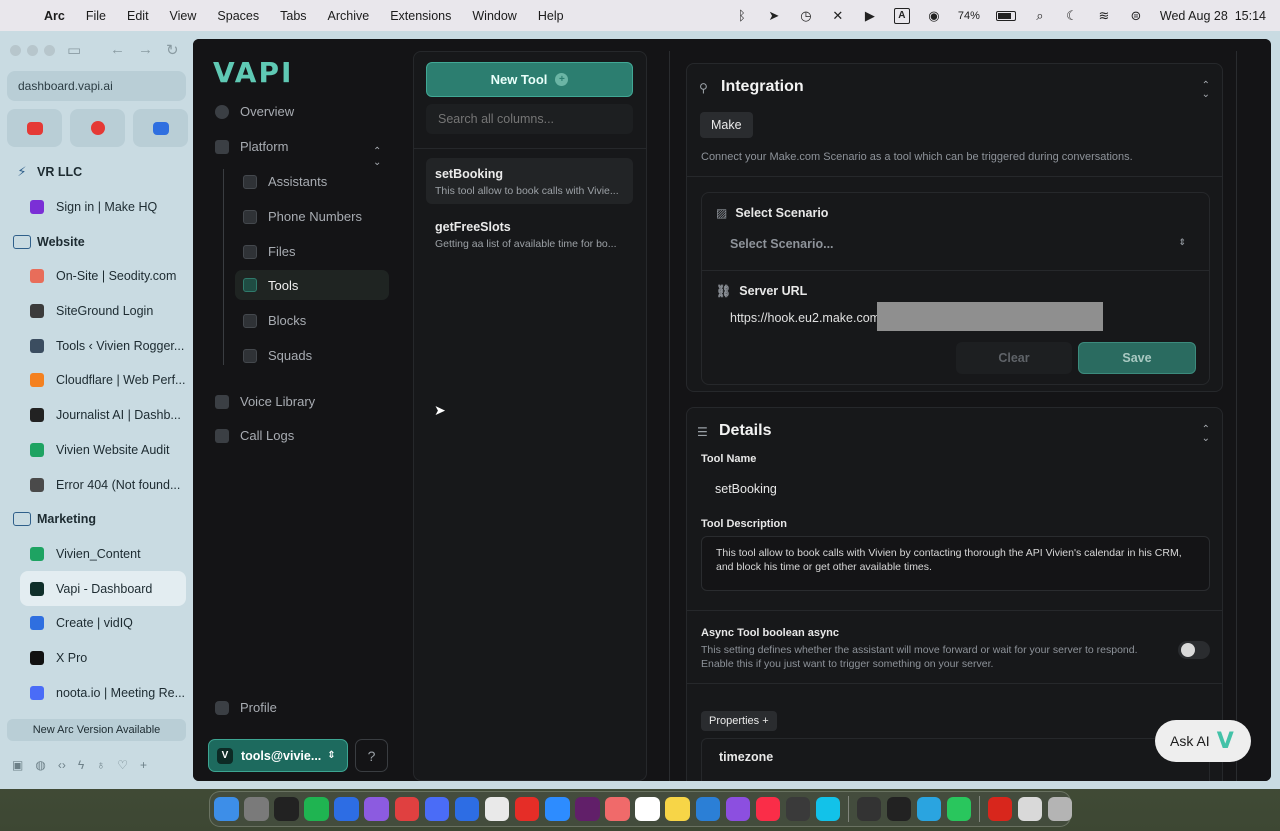 The image size is (1280, 831). What do you see at coordinates (951, 243) in the screenshot?
I see `scenario-select: Select Scenario... ⇕` at bounding box center [951, 243].